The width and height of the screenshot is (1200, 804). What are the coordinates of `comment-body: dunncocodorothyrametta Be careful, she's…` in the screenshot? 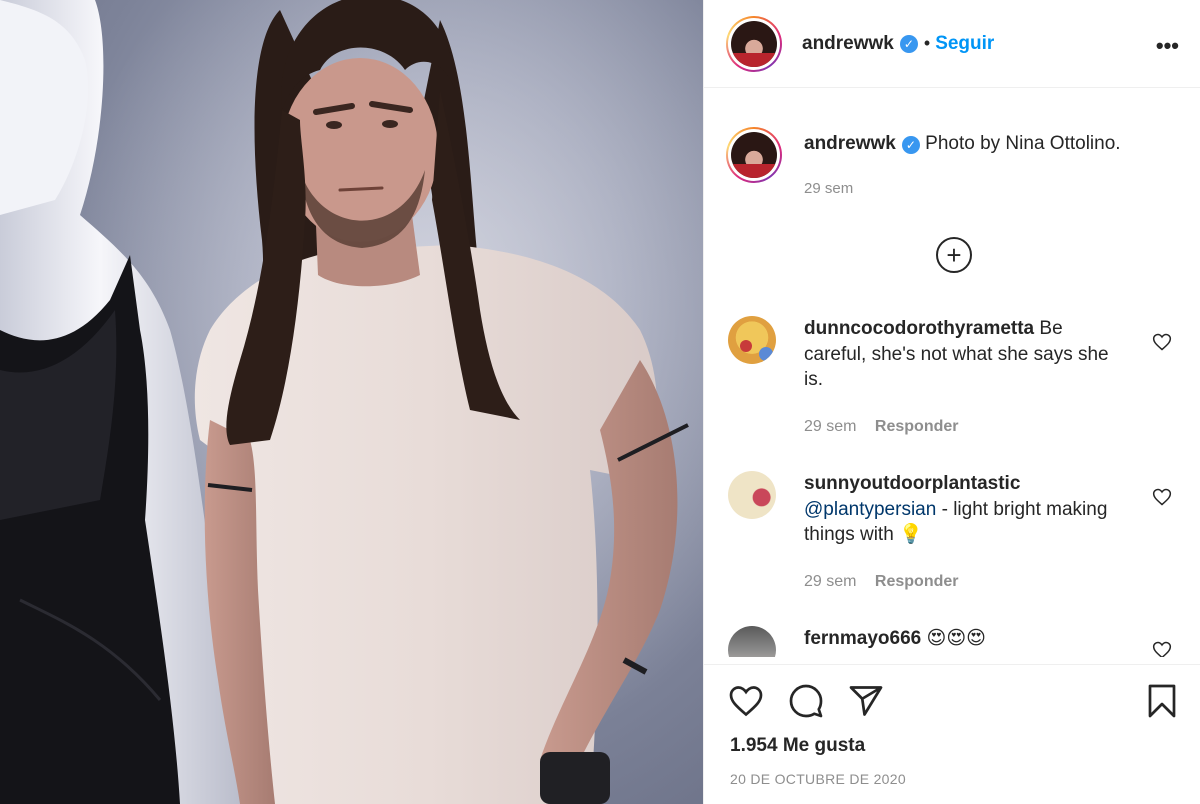 It's located at (964, 354).